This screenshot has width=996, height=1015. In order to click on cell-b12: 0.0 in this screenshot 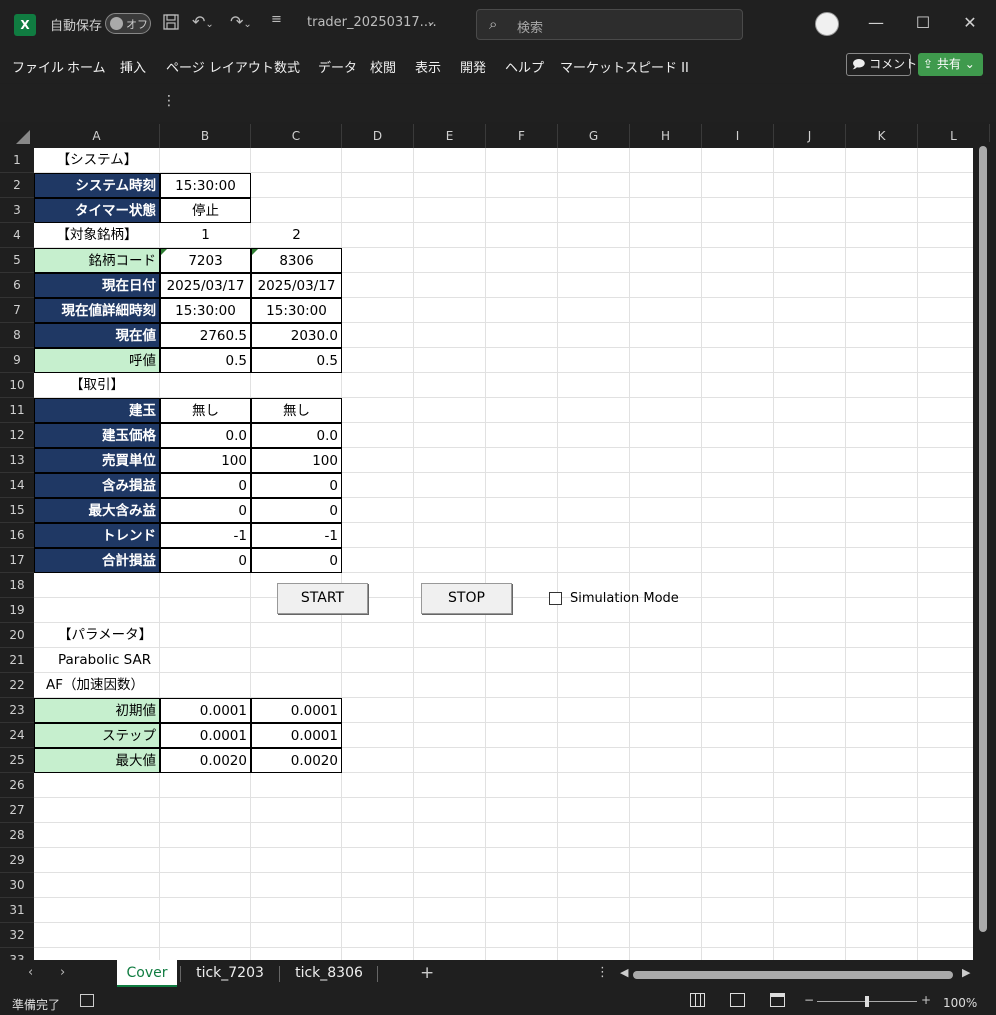, I will do `click(205, 435)`.